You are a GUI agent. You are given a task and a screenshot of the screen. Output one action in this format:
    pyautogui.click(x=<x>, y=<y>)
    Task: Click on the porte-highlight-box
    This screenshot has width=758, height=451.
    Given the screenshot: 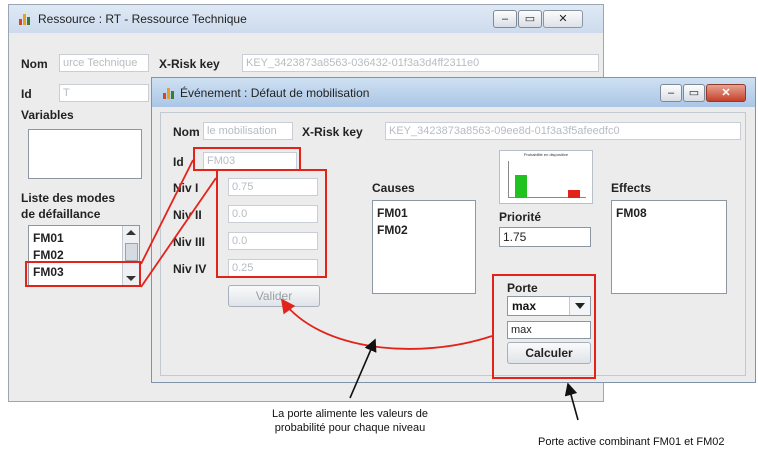 What is the action you would take?
    pyautogui.click(x=544, y=326)
    